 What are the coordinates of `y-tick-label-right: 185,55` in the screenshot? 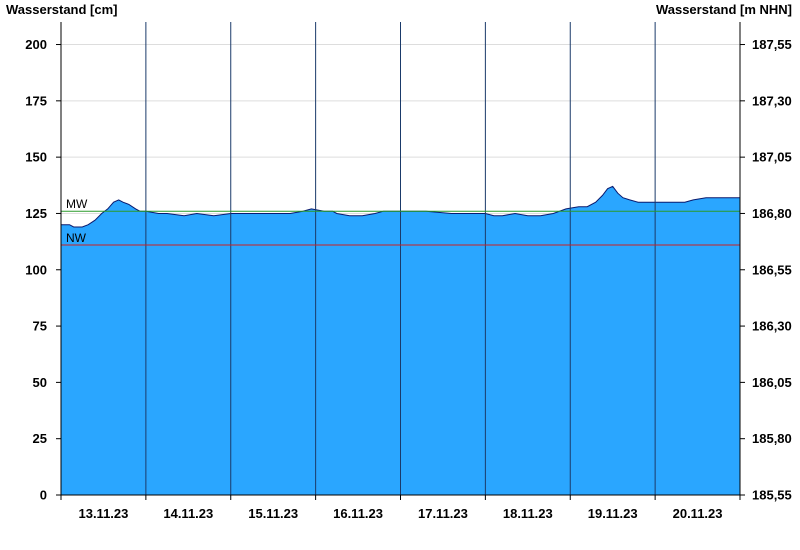 It's located at (772, 495).